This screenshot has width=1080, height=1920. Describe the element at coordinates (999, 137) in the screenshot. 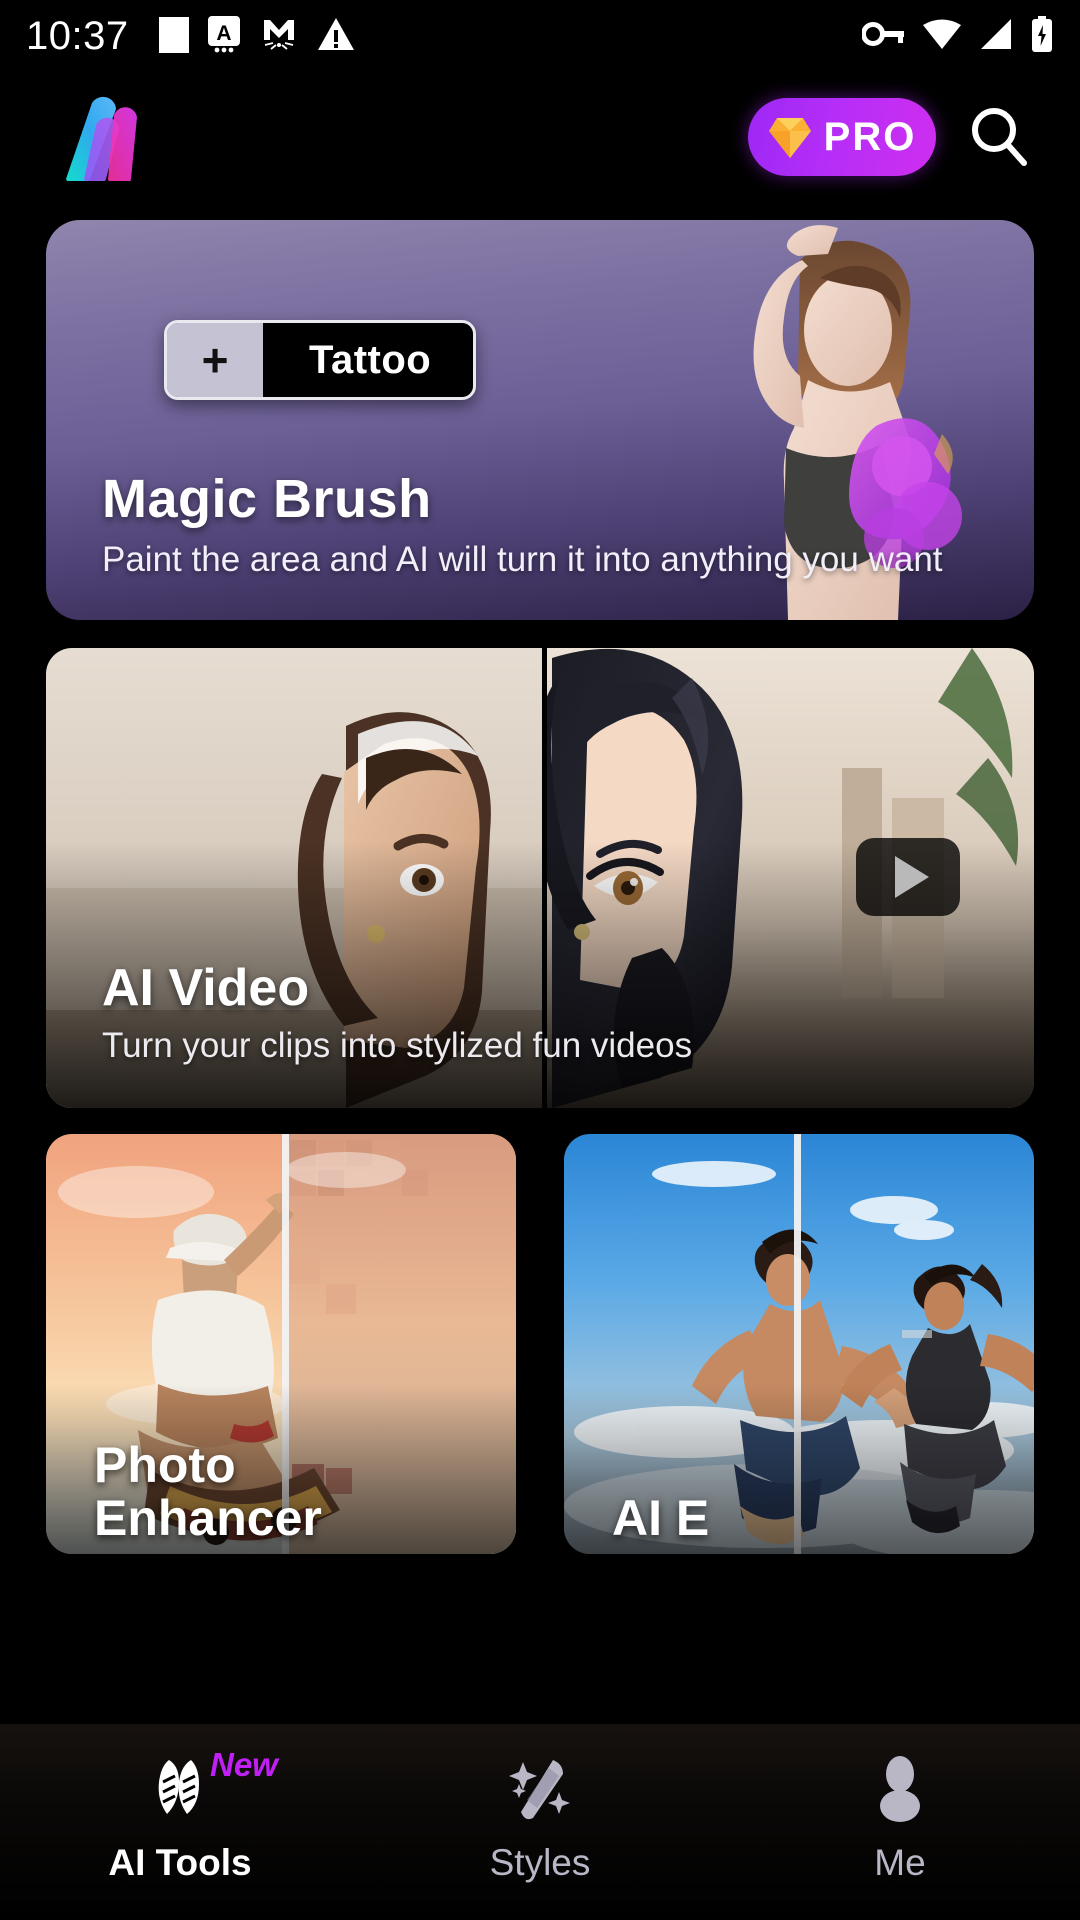

I see `search-icon` at that location.